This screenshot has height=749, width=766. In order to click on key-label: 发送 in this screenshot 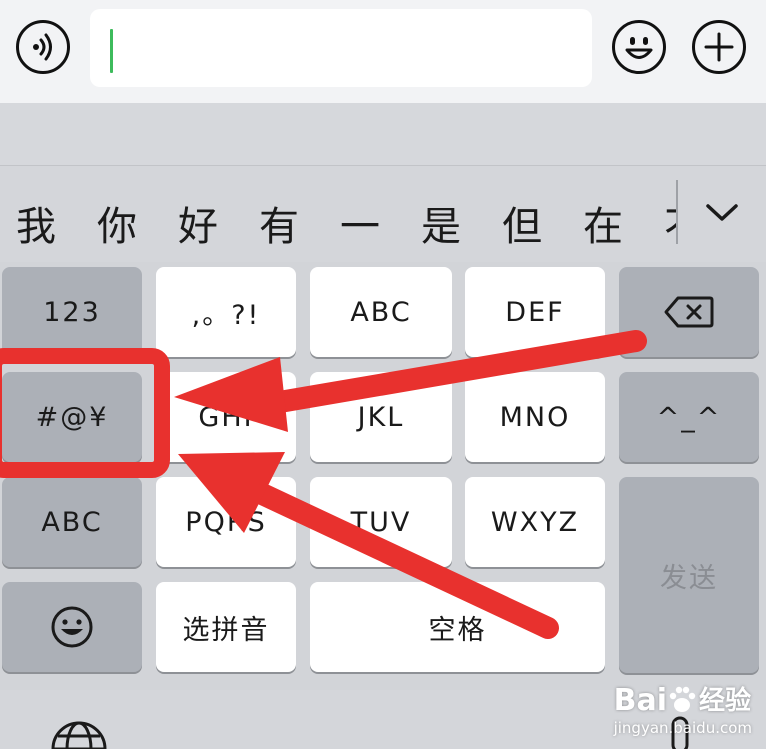, I will do `click(689, 578)`.